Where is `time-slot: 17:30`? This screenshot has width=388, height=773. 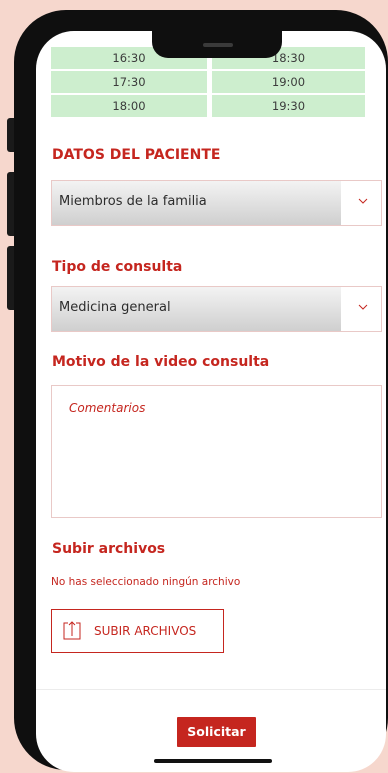 time-slot: 17:30 is located at coordinates (129, 82).